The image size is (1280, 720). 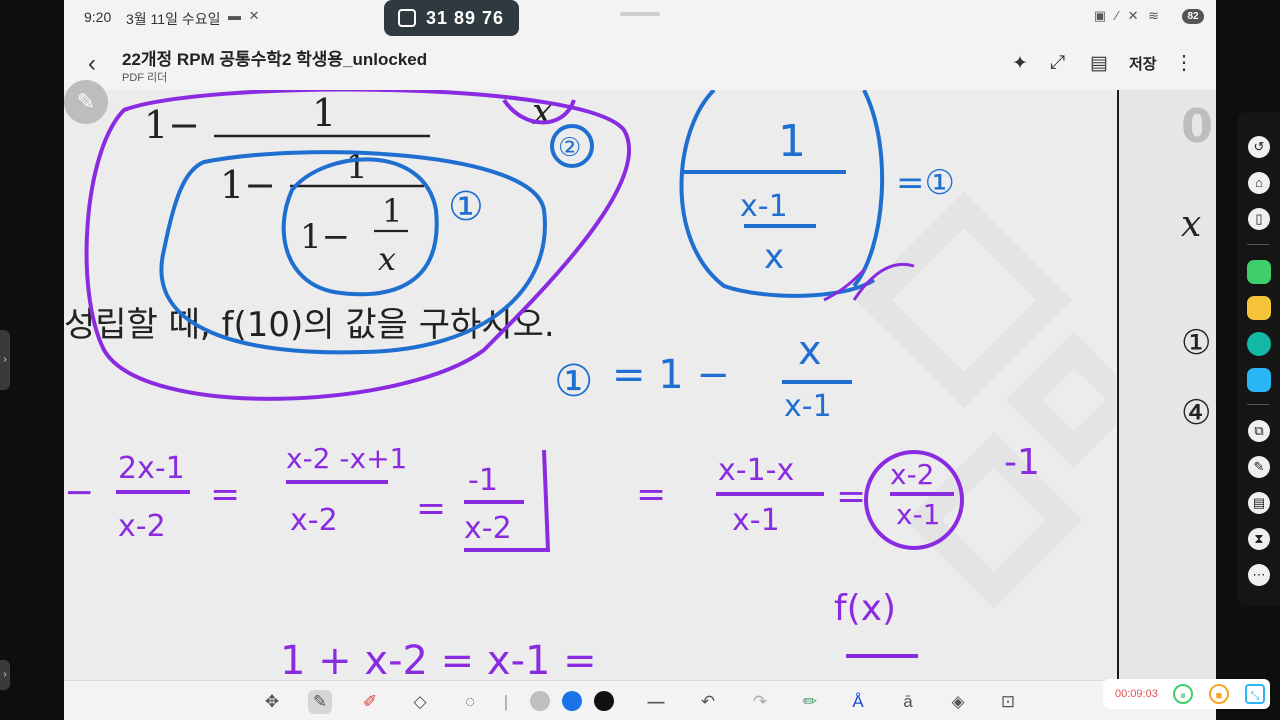 What do you see at coordinates (908, 702) in the screenshot?
I see `text-box-icon: ā` at bounding box center [908, 702].